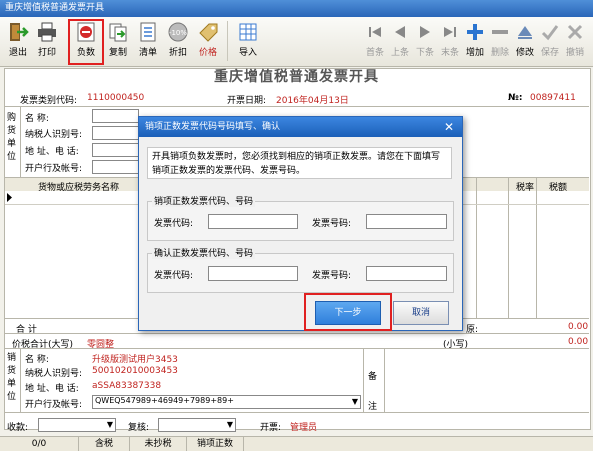  I want to click on add-row-button: 增加, so click(475, 42).